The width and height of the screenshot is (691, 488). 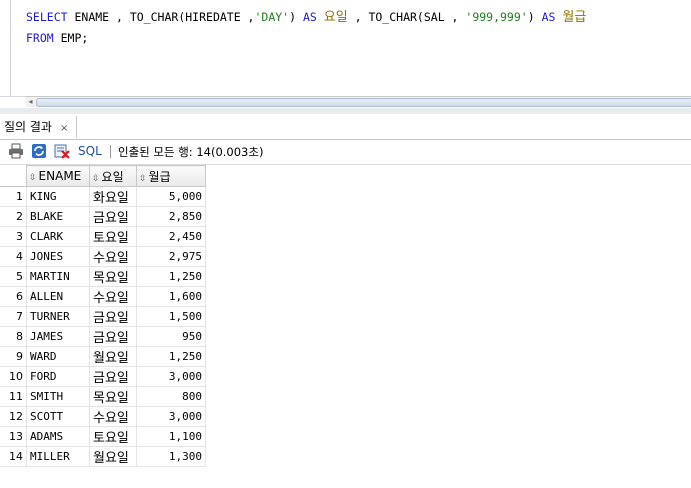 I want to click on keyword-select: SELECT, so click(x=47, y=17).